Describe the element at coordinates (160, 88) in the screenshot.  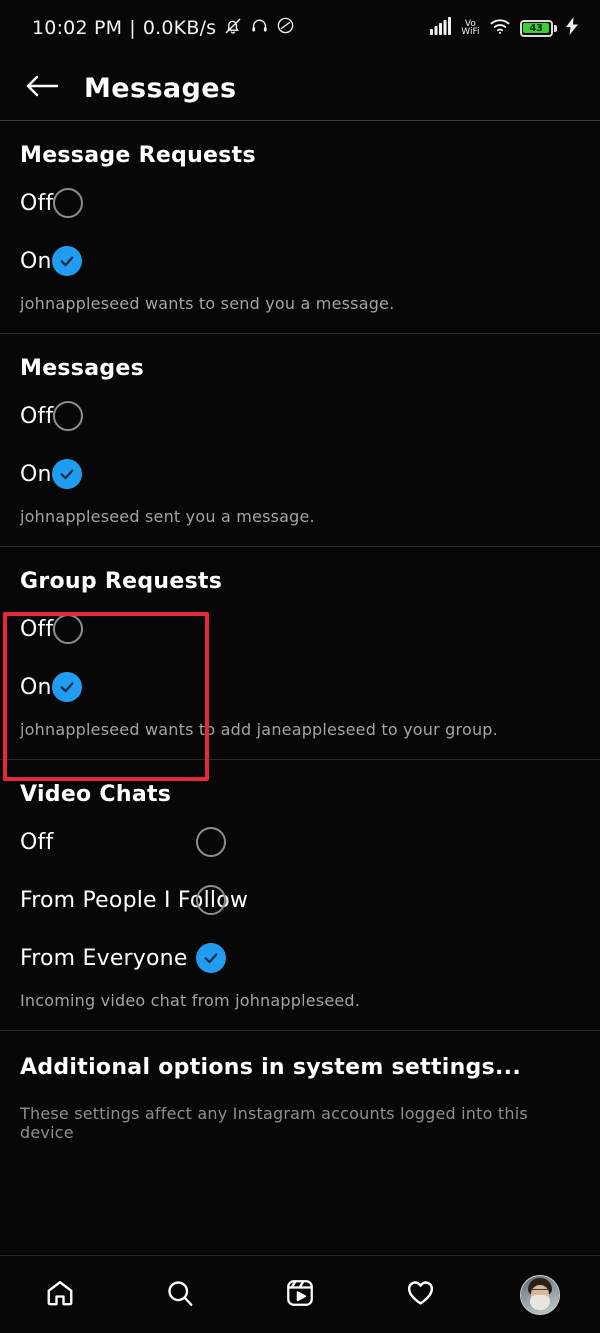
I see `page-title: Messages` at that location.